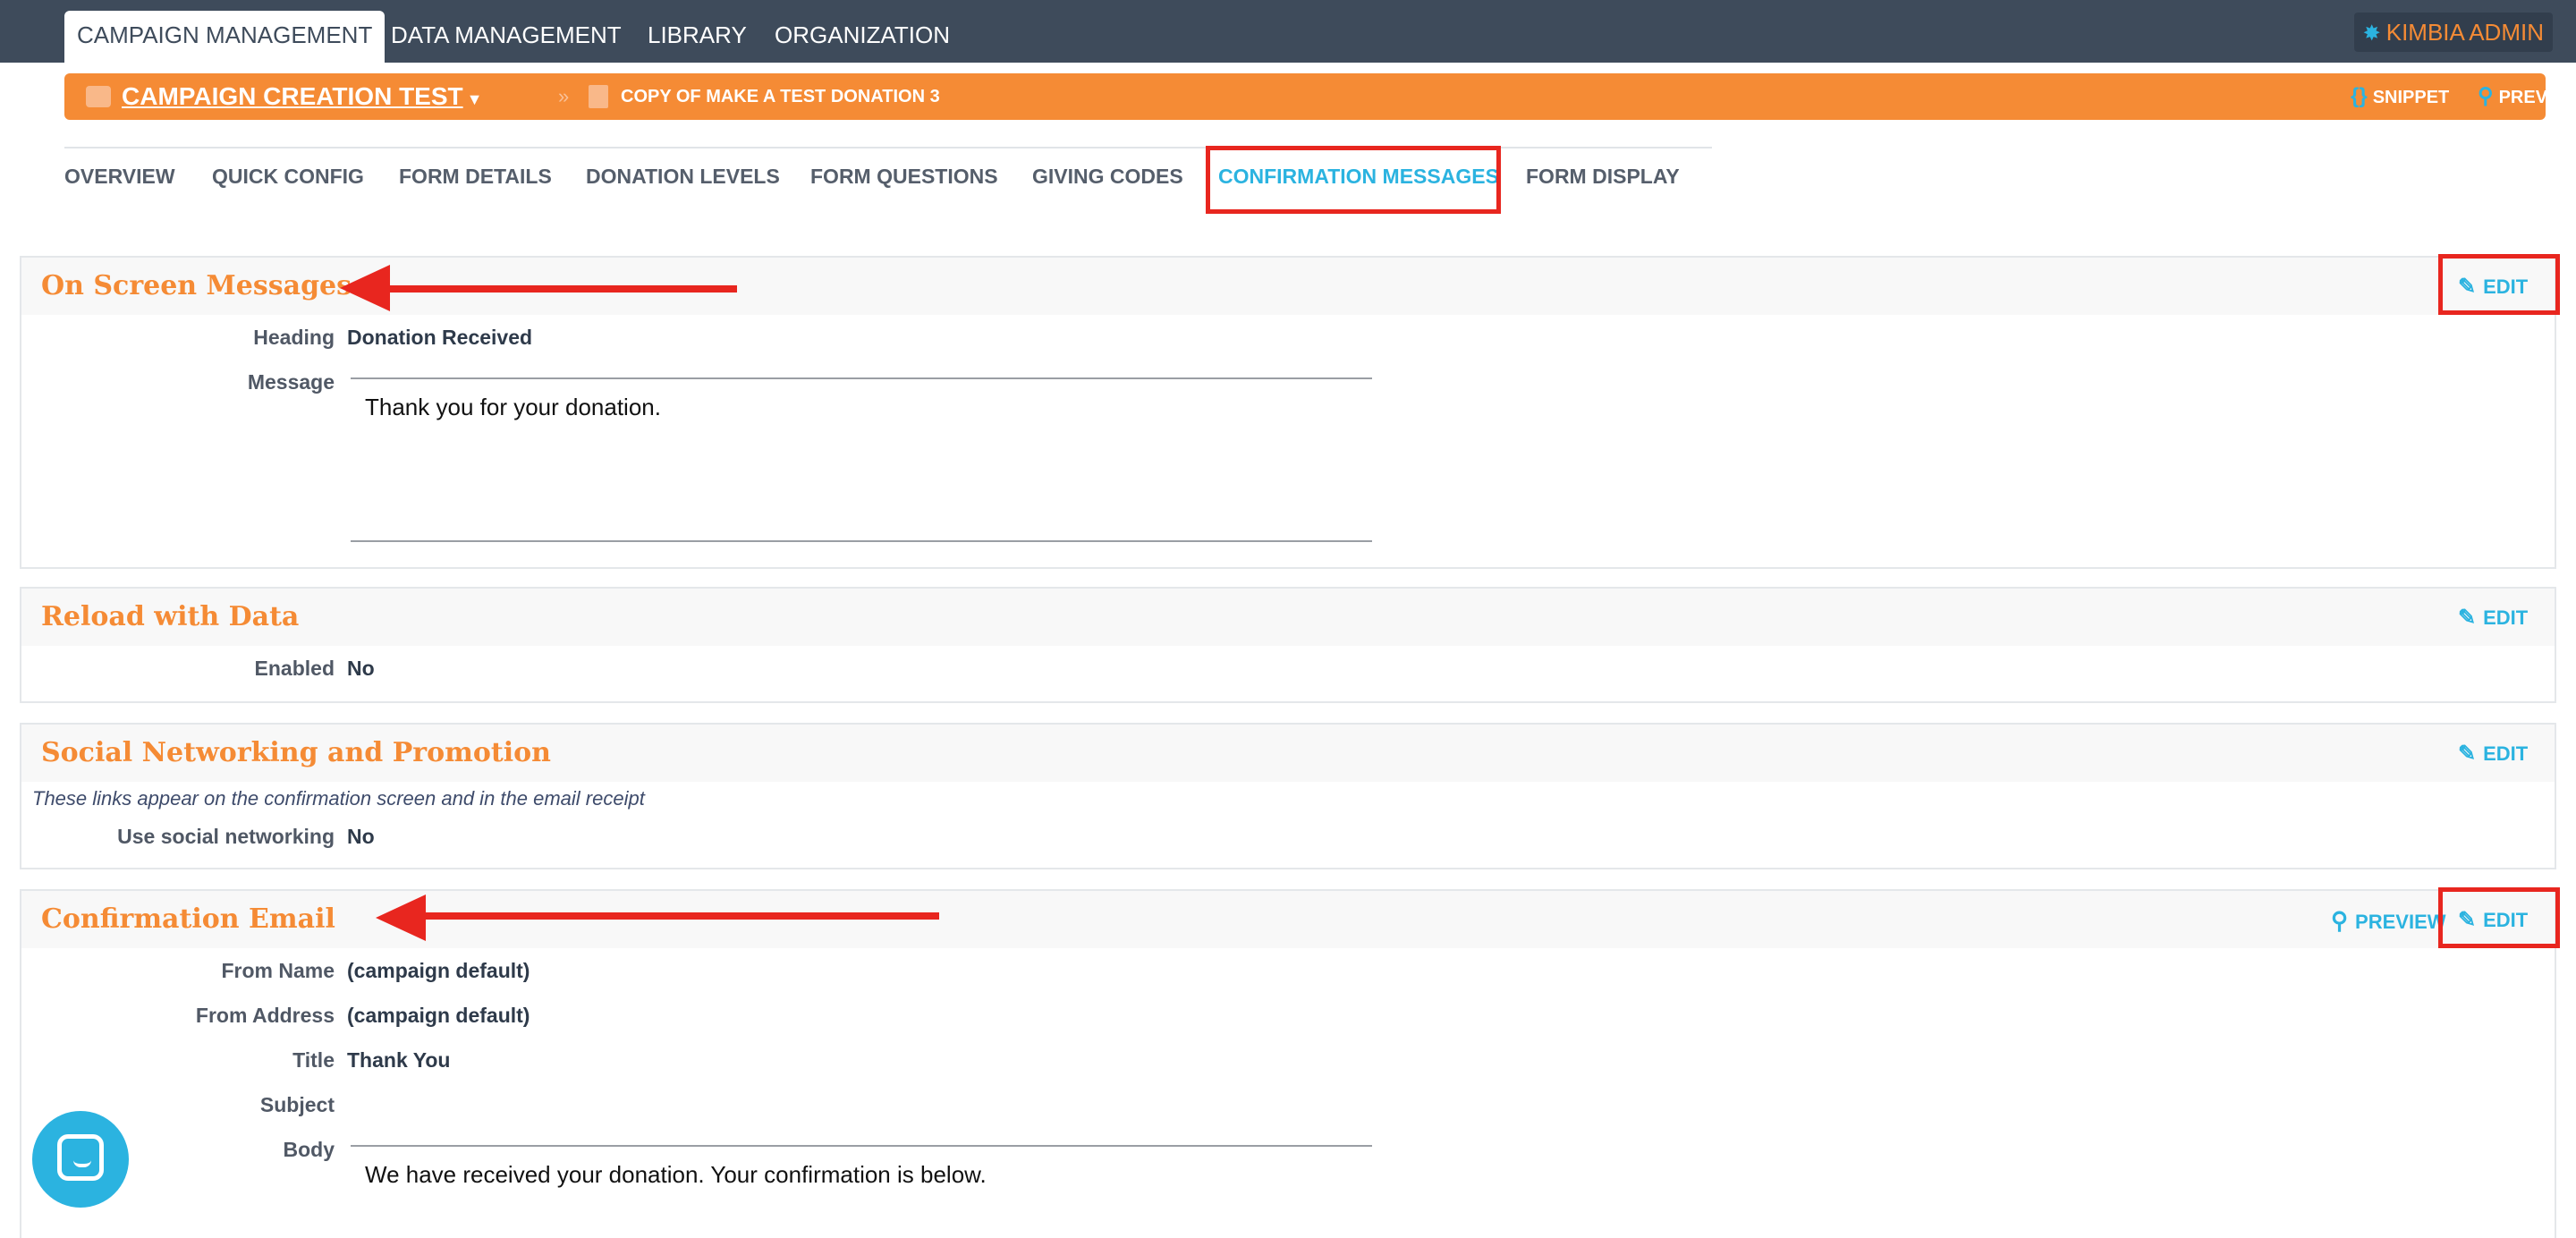  Describe the element at coordinates (361, 836) in the screenshot. I see `use-social-value: No` at that location.